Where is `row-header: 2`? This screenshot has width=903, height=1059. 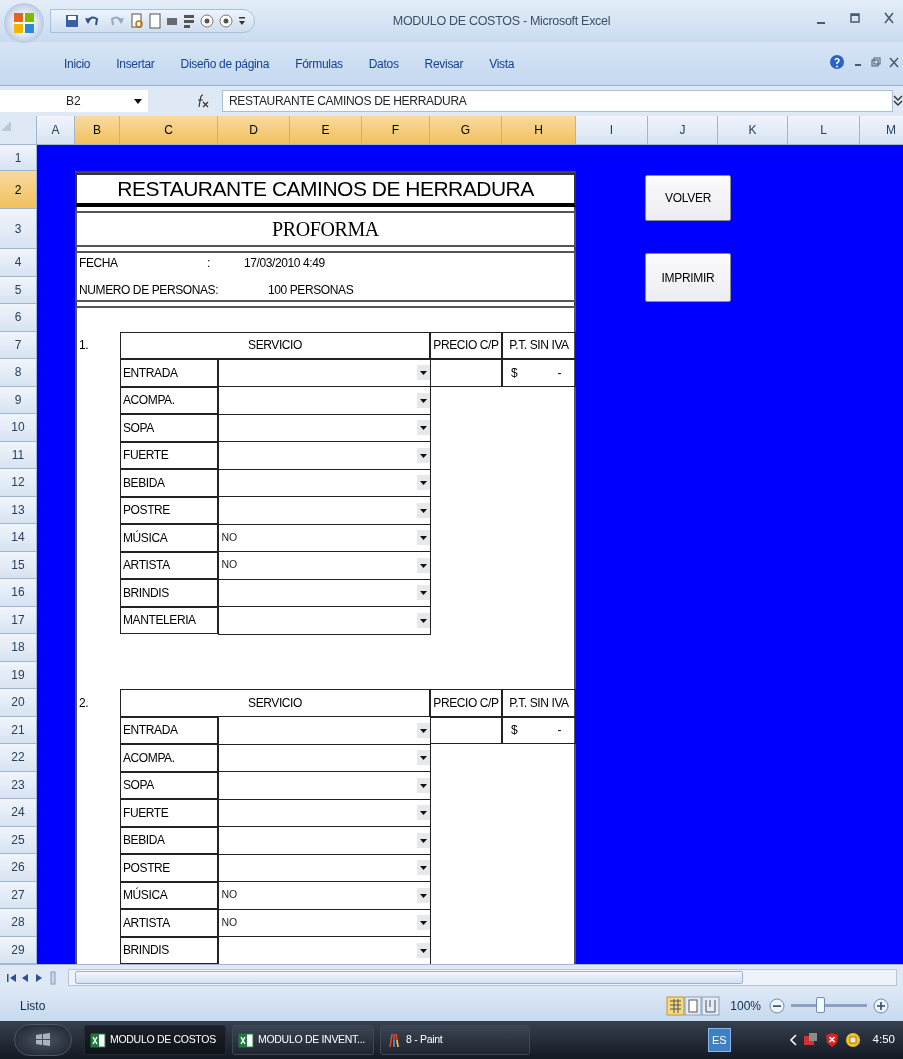
row-header: 2 is located at coordinates (18, 190).